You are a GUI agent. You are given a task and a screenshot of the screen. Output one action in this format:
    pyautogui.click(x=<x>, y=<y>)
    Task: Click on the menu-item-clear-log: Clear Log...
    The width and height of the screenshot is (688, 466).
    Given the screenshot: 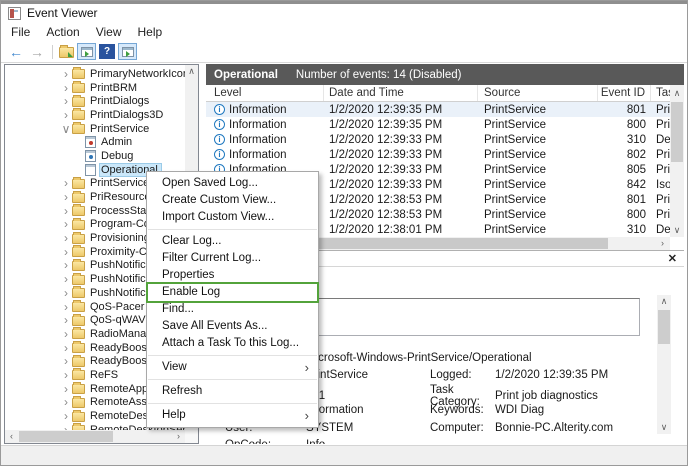 What is the action you would take?
    pyautogui.click(x=232, y=241)
    